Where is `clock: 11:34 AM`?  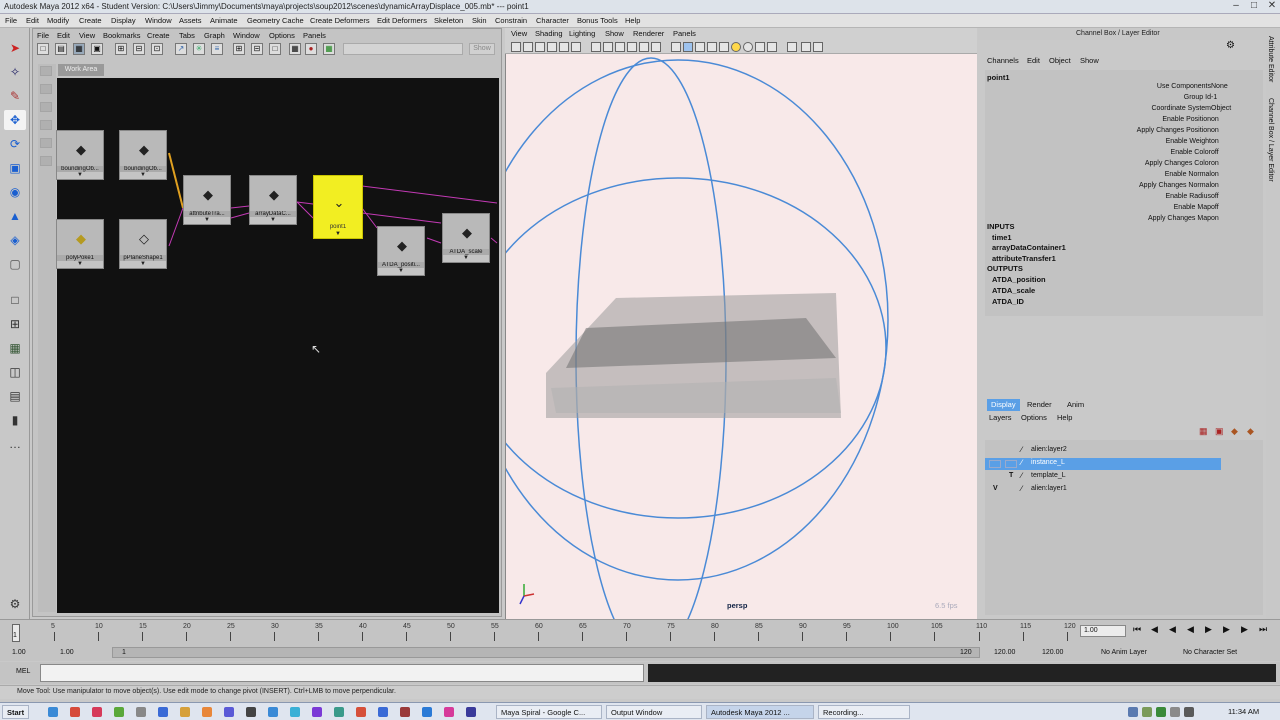
clock: 11:34 AM is located at coordinates (1243, 711).